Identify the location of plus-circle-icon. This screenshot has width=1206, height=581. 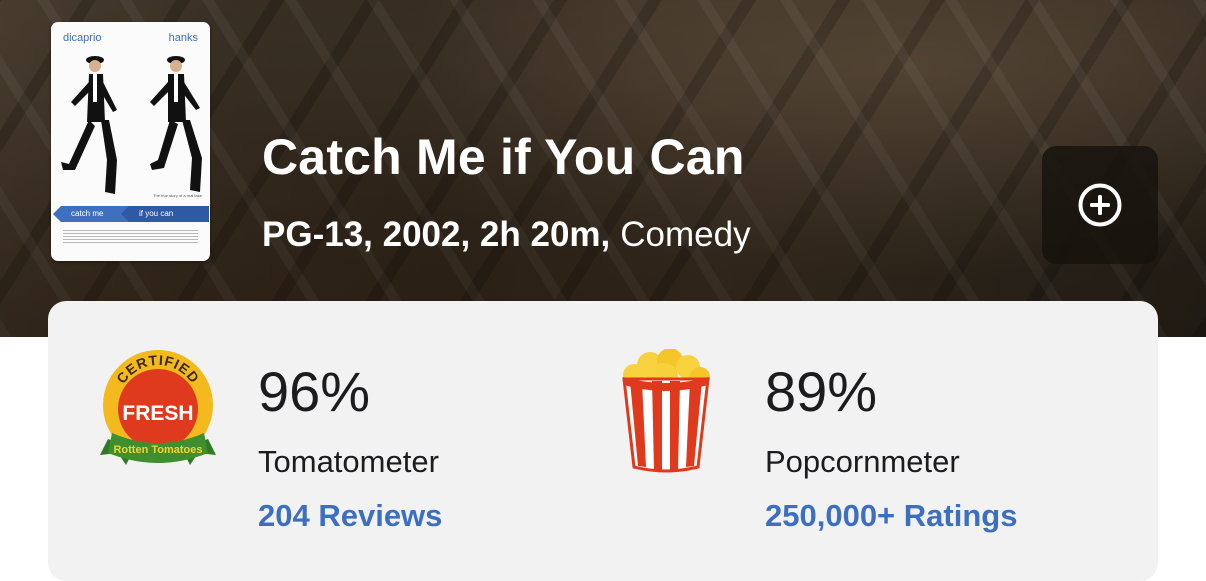
(1100, 205).